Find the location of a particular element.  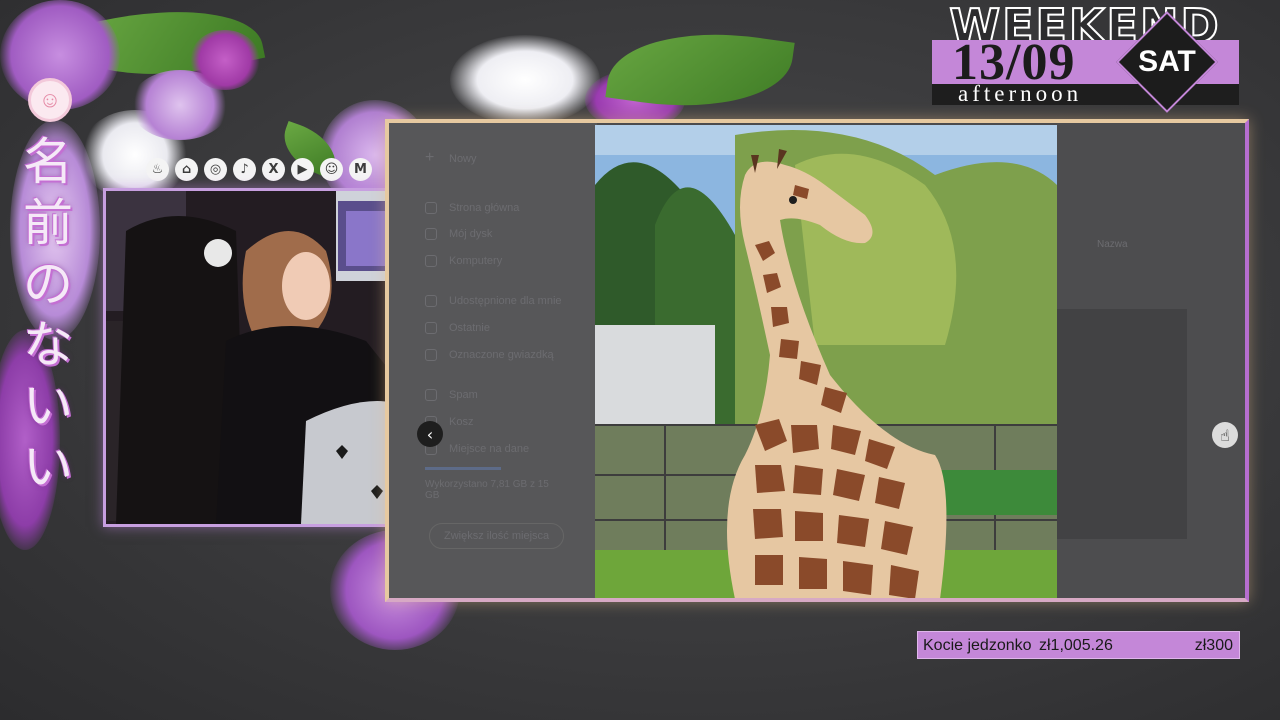

banner-day: SAT is located at coordinates (1167, 61).